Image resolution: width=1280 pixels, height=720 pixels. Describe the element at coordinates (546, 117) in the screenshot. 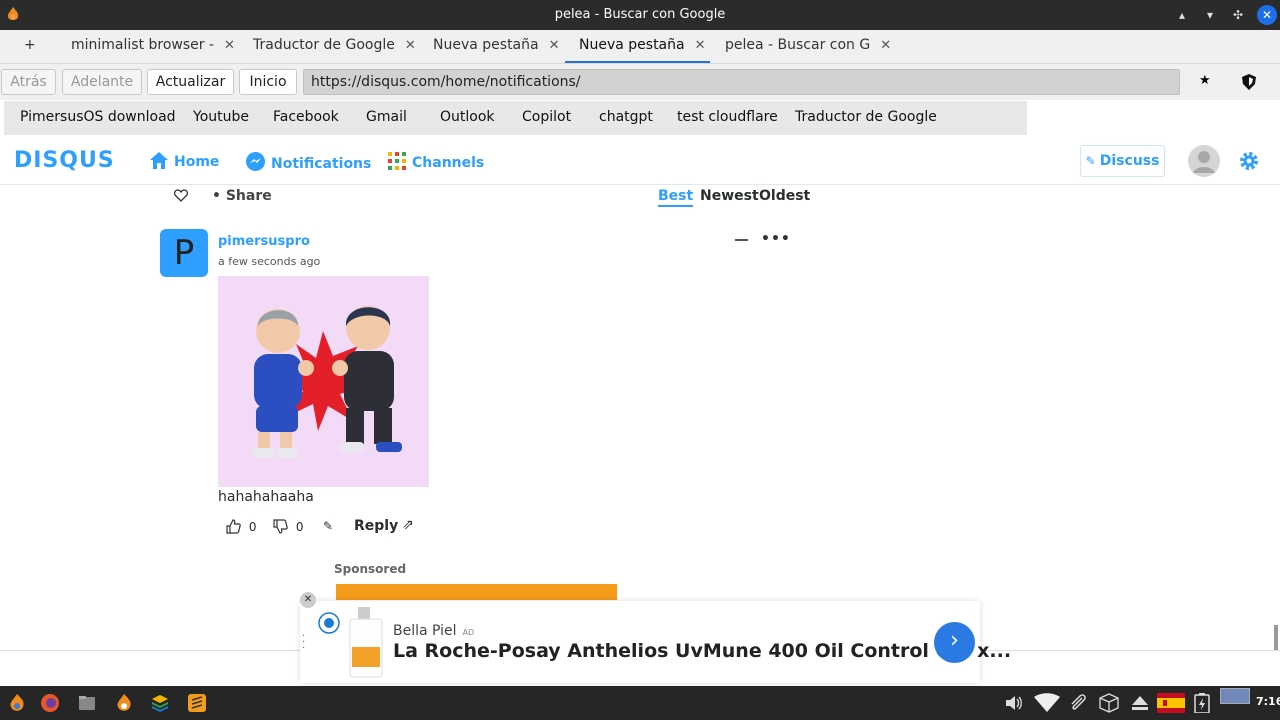

I see `bookmark-copilot: Copilot` at that location.